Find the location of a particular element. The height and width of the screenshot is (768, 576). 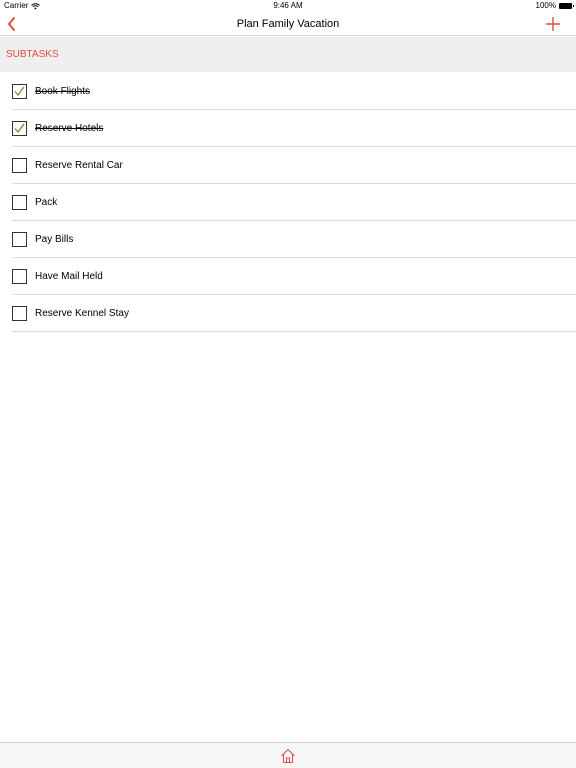

task-label: Book Flights is located at coordinates (63, 91).